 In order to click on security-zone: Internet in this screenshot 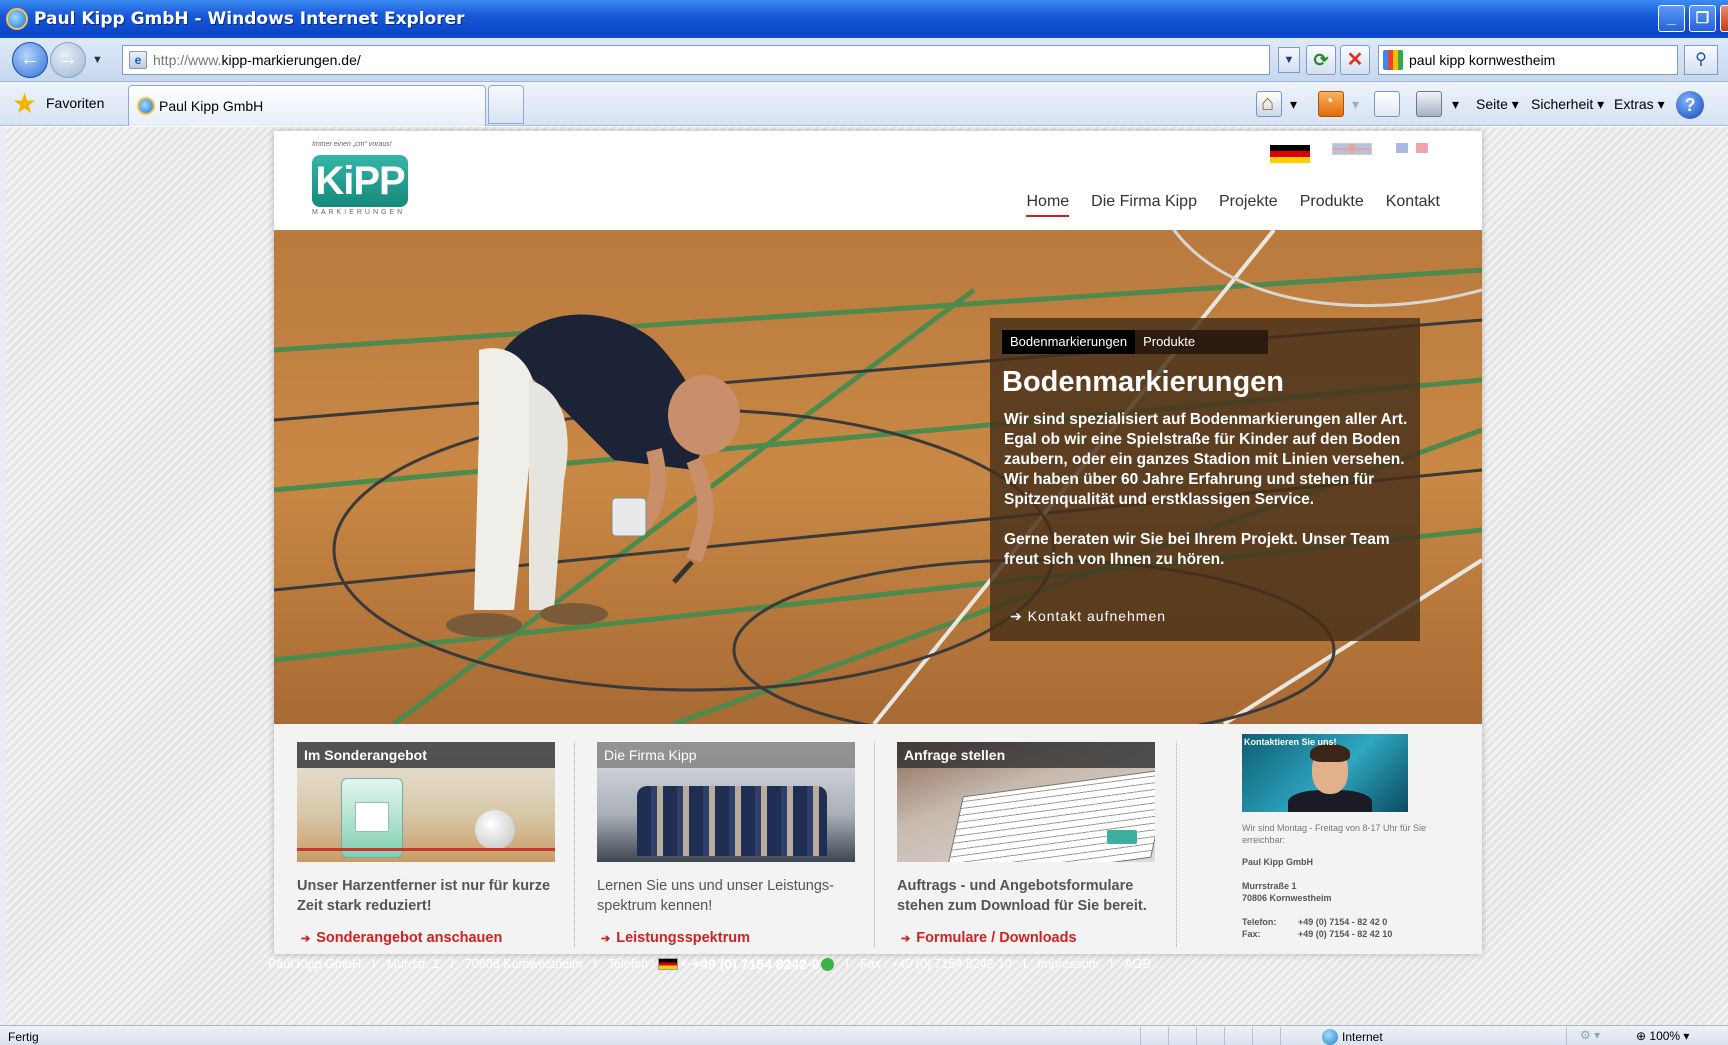, I will do `click(1352, 1037)`.